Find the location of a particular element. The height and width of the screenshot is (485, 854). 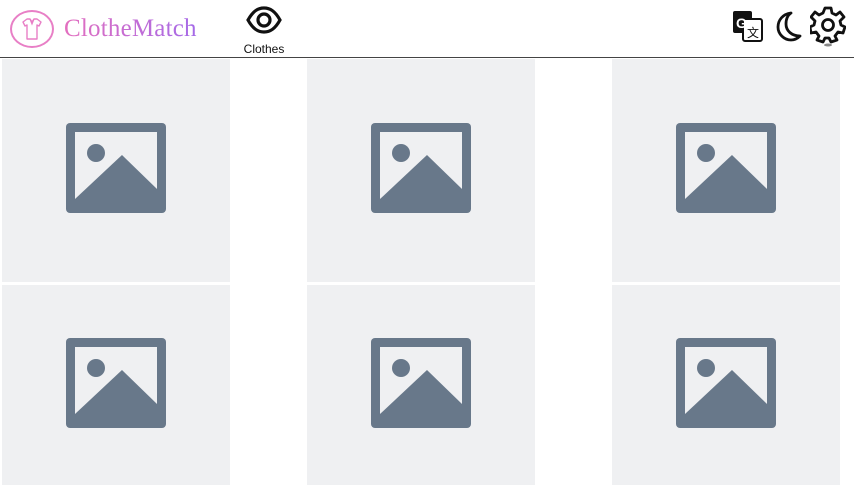

translate-button: G 文 is located at coordinates (748, 28).